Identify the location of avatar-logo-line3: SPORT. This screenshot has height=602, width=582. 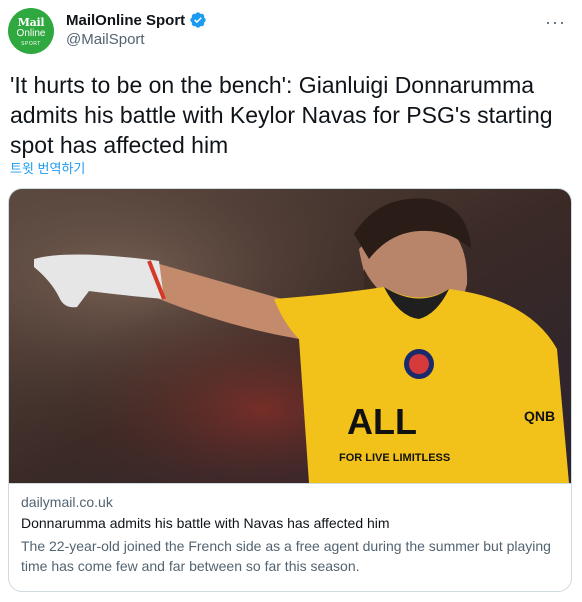
(31, 44).